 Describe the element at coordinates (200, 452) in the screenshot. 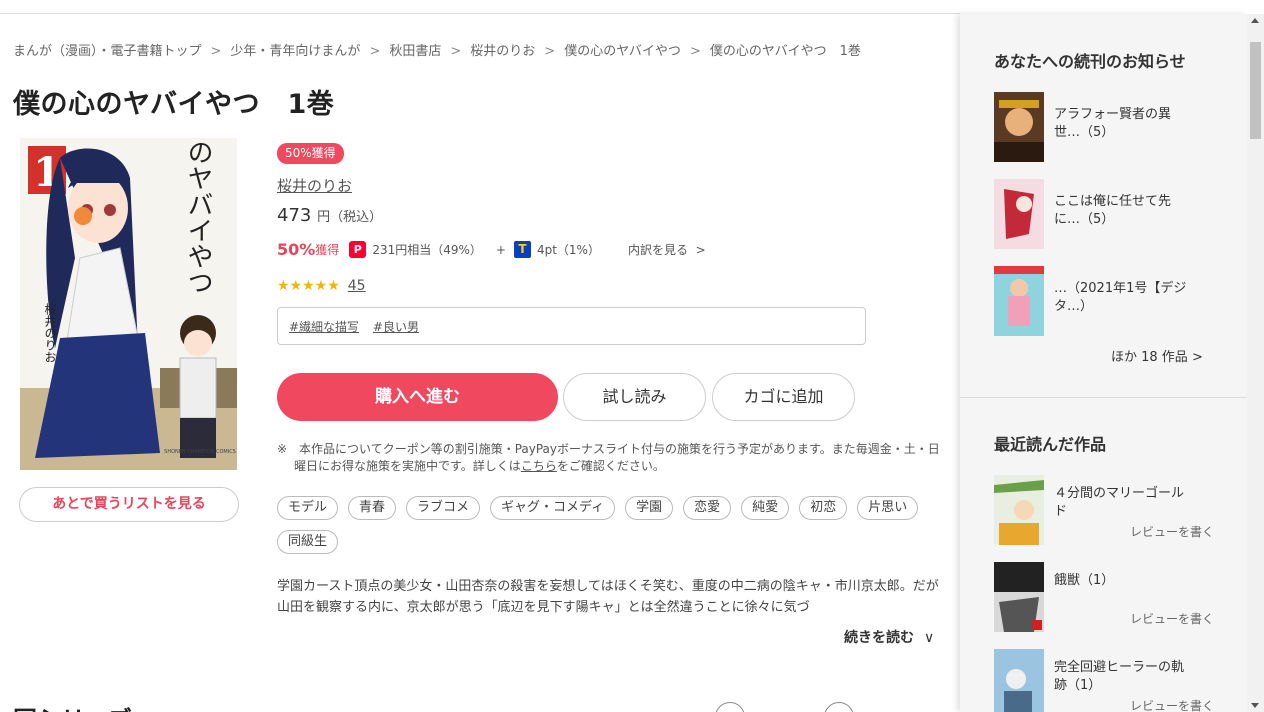

I see `cover-label: SHONEN CHAMPION COMICS` at that location.